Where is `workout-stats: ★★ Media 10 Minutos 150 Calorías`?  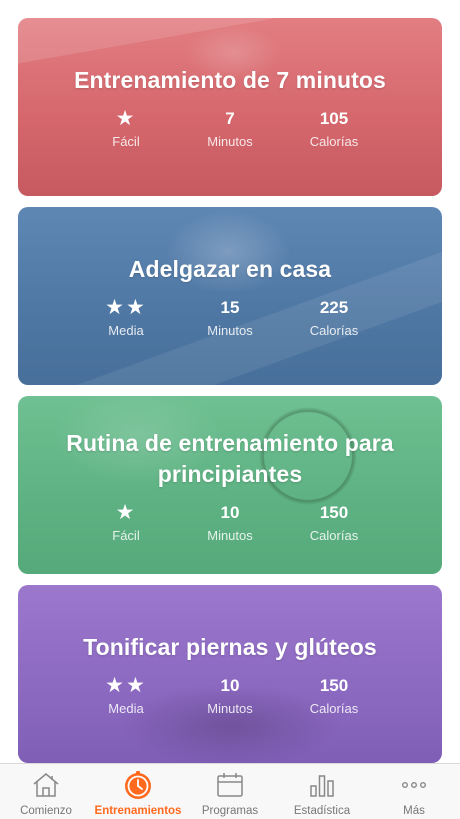 workout-stats: ★★ Media 10 Minutos 150 Calorías is located at coordinates (230, 695).